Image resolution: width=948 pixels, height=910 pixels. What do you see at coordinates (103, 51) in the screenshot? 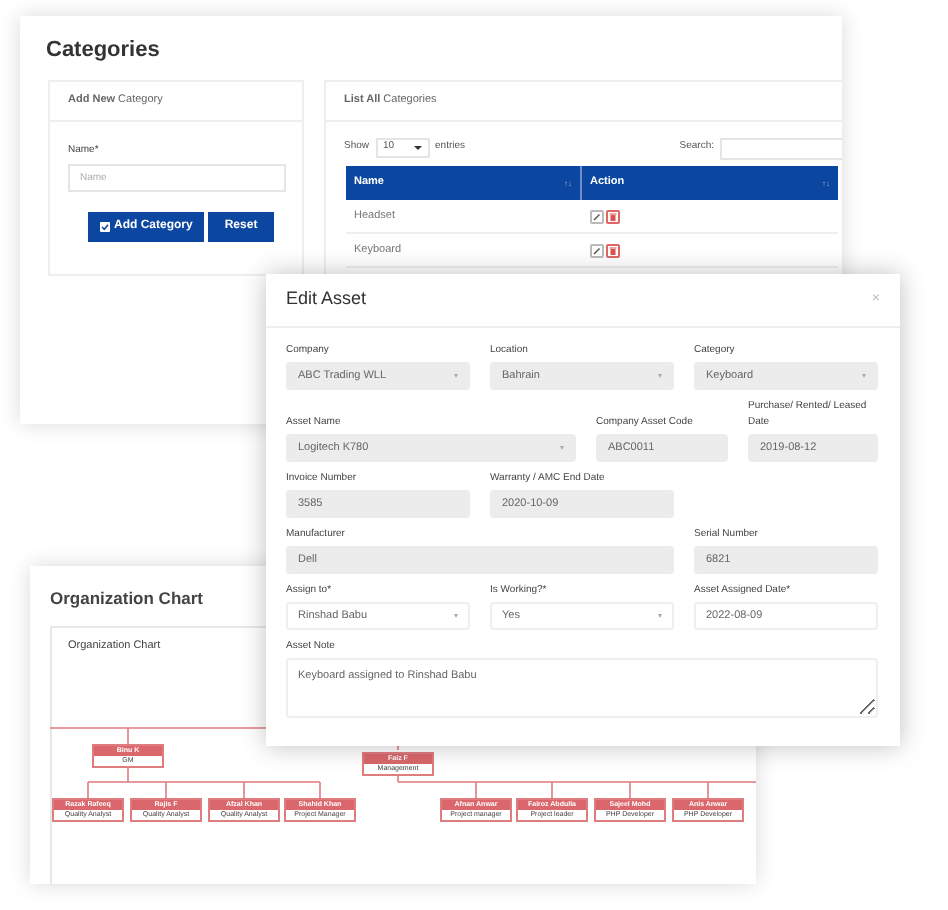
I see `page-title: Categories` at bounding box center [103, 51].